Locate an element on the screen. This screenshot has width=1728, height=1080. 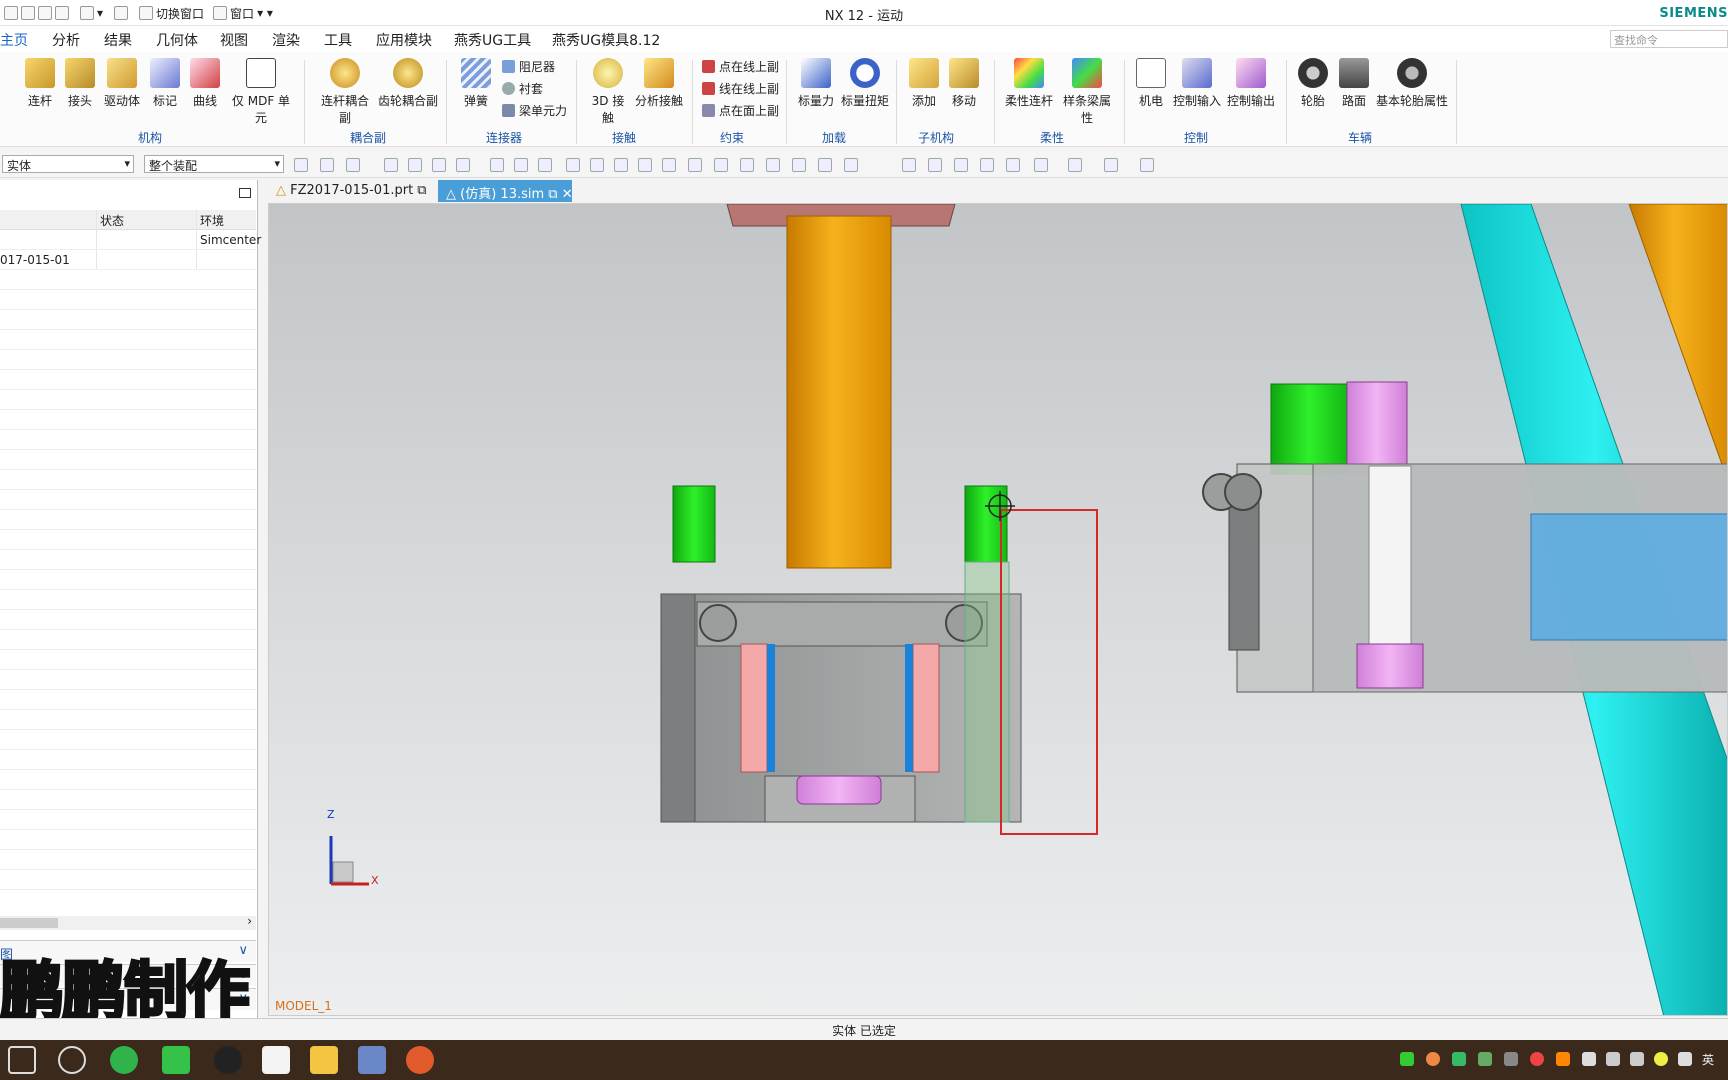
maximize-icon is located at coordinates (245, 193).